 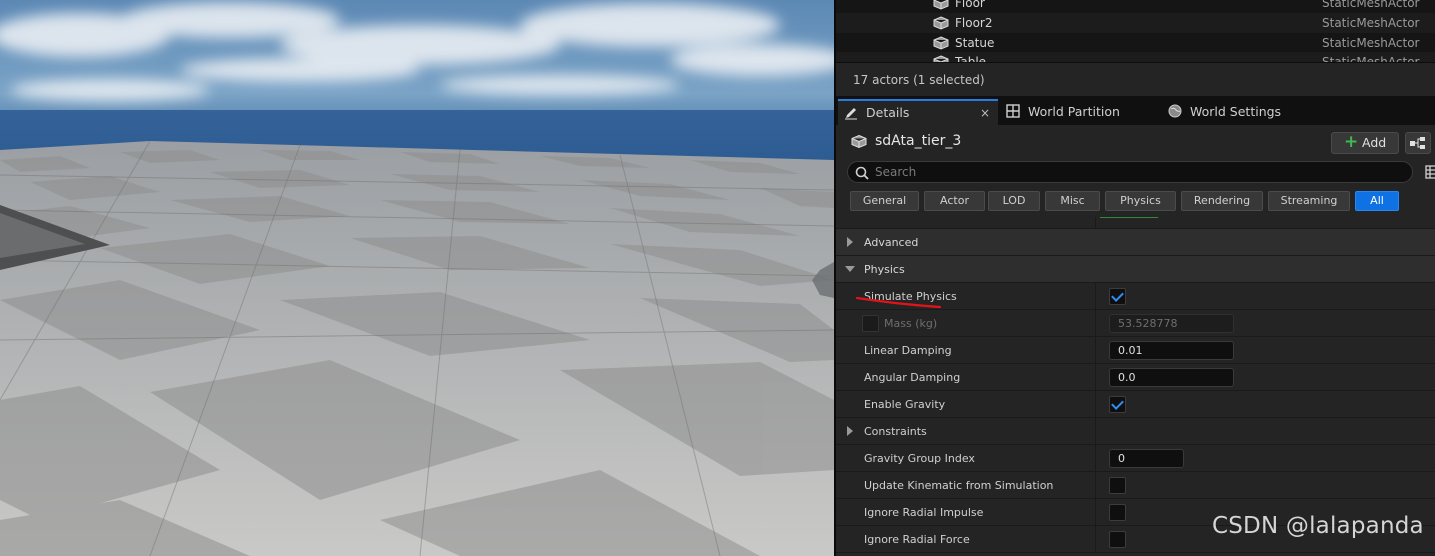 I want to click on prop-label: Enable Gravity, so click(x=905, y=404).